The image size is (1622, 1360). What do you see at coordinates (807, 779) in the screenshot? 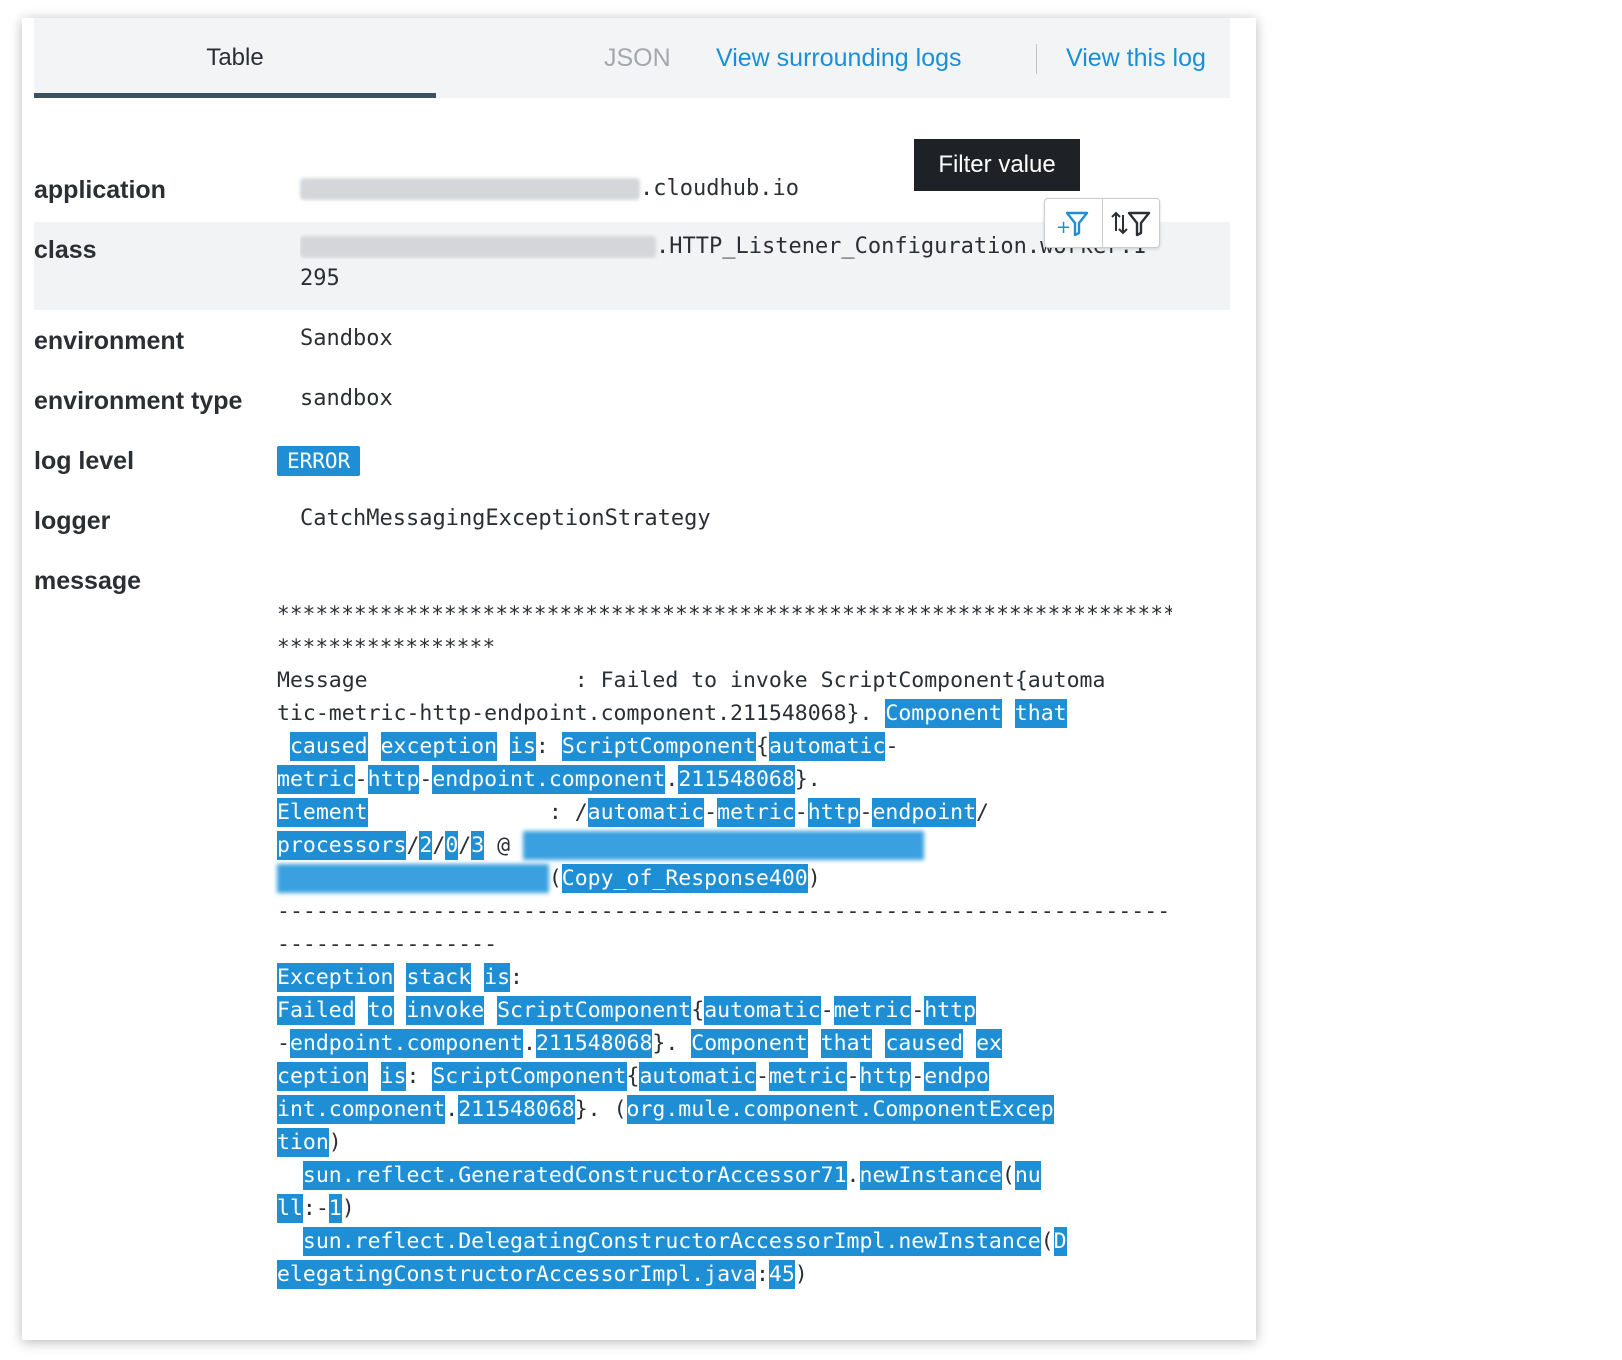
I see `message-text: }.` at bounding box center [807, 779].